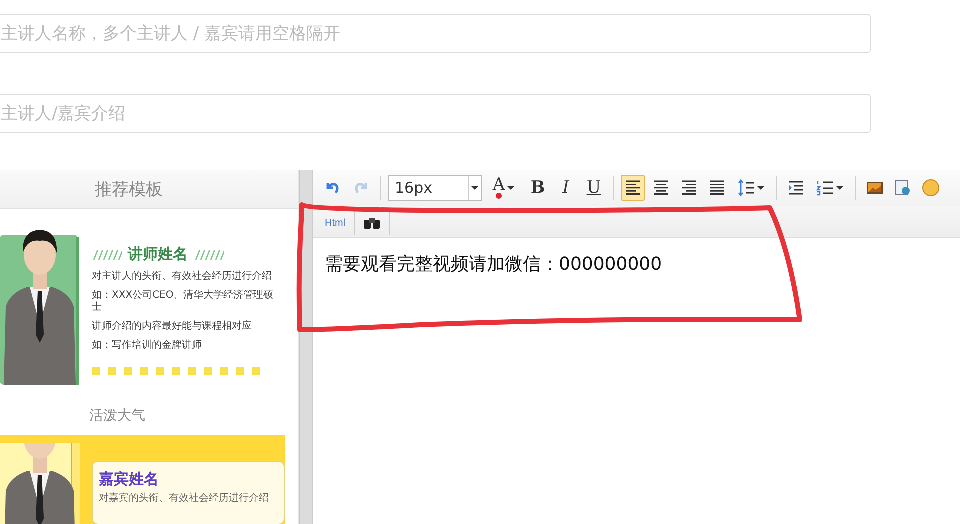 The height and width of the screenshot is (524, 960). Describe the element at coordinates (184, 499) in the screenshot. I see `template-text: 对嘉宾的头衔、有效社会经历进行介绍` at that location.